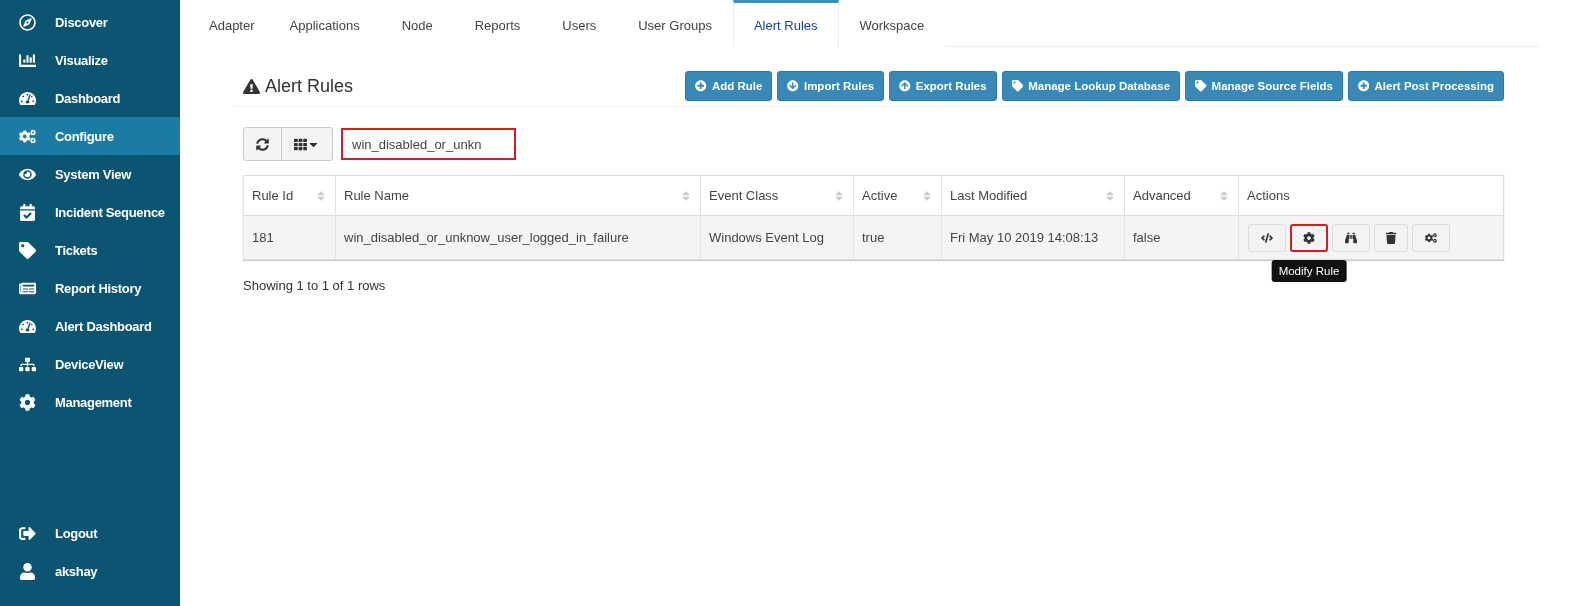  I want to click on table-cell: Windows Event Log, so click(777, 237).